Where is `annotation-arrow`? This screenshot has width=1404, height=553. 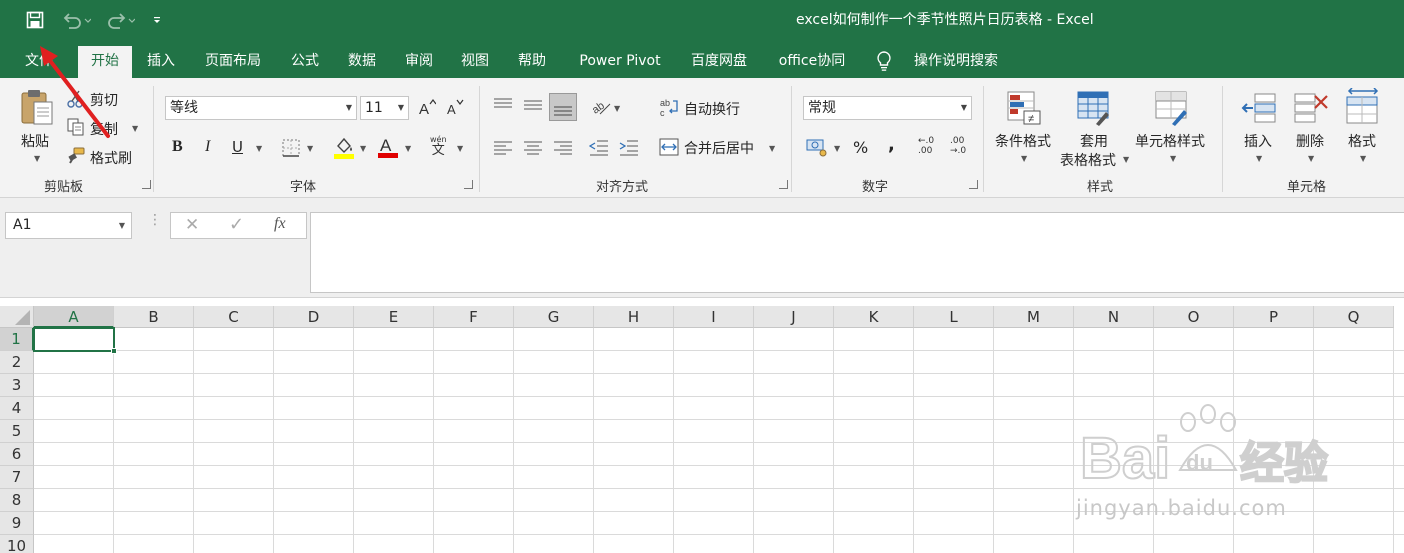 annotation-arrow is located at coordinates (75, 92).